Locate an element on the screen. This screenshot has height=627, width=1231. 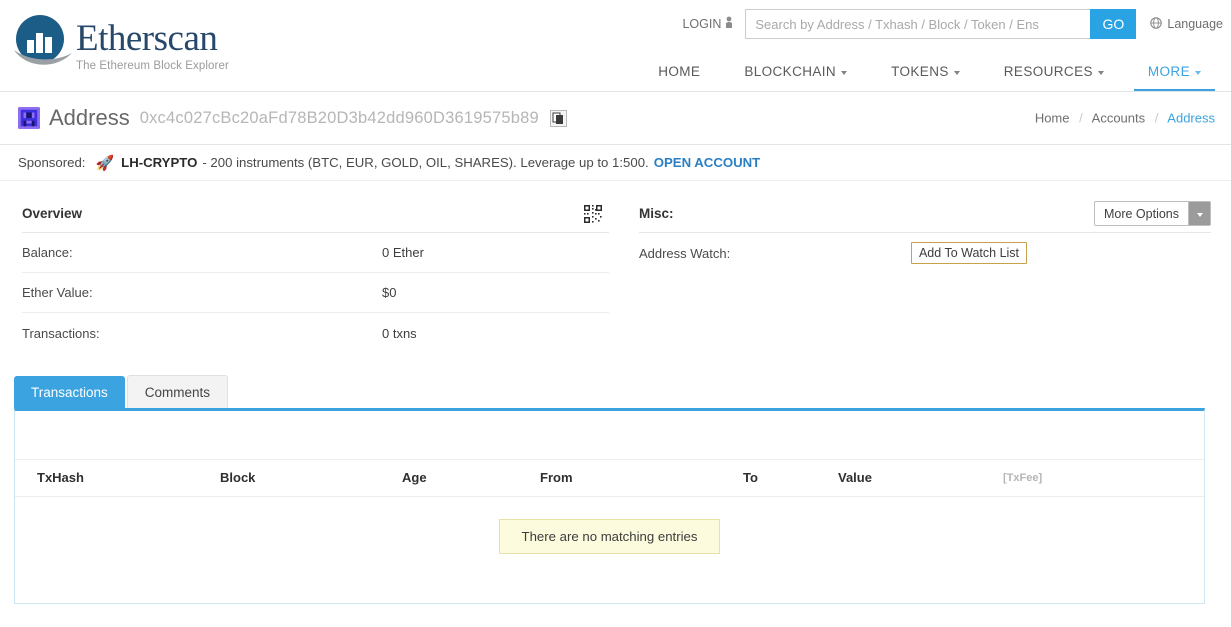
more-options-label: More Options is located at coordinates (1141, 213).